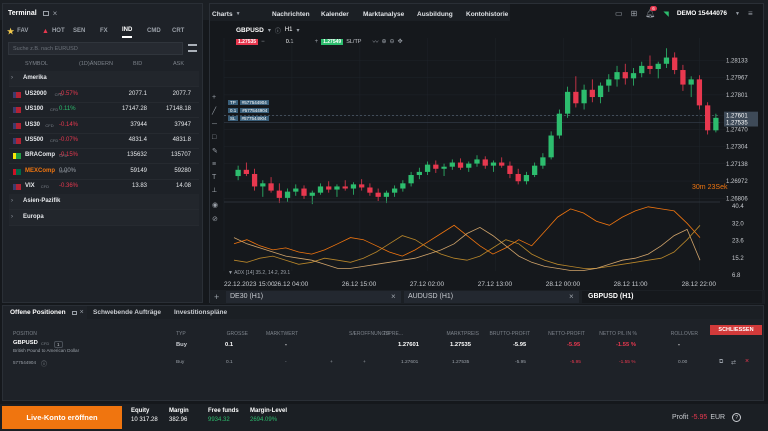  What do you see at coordinates (104, 110) in the screenshot?
I see `market-row: US100 CFD 0.11% 17147.28 17148.18` at bounding box center [104, 110].